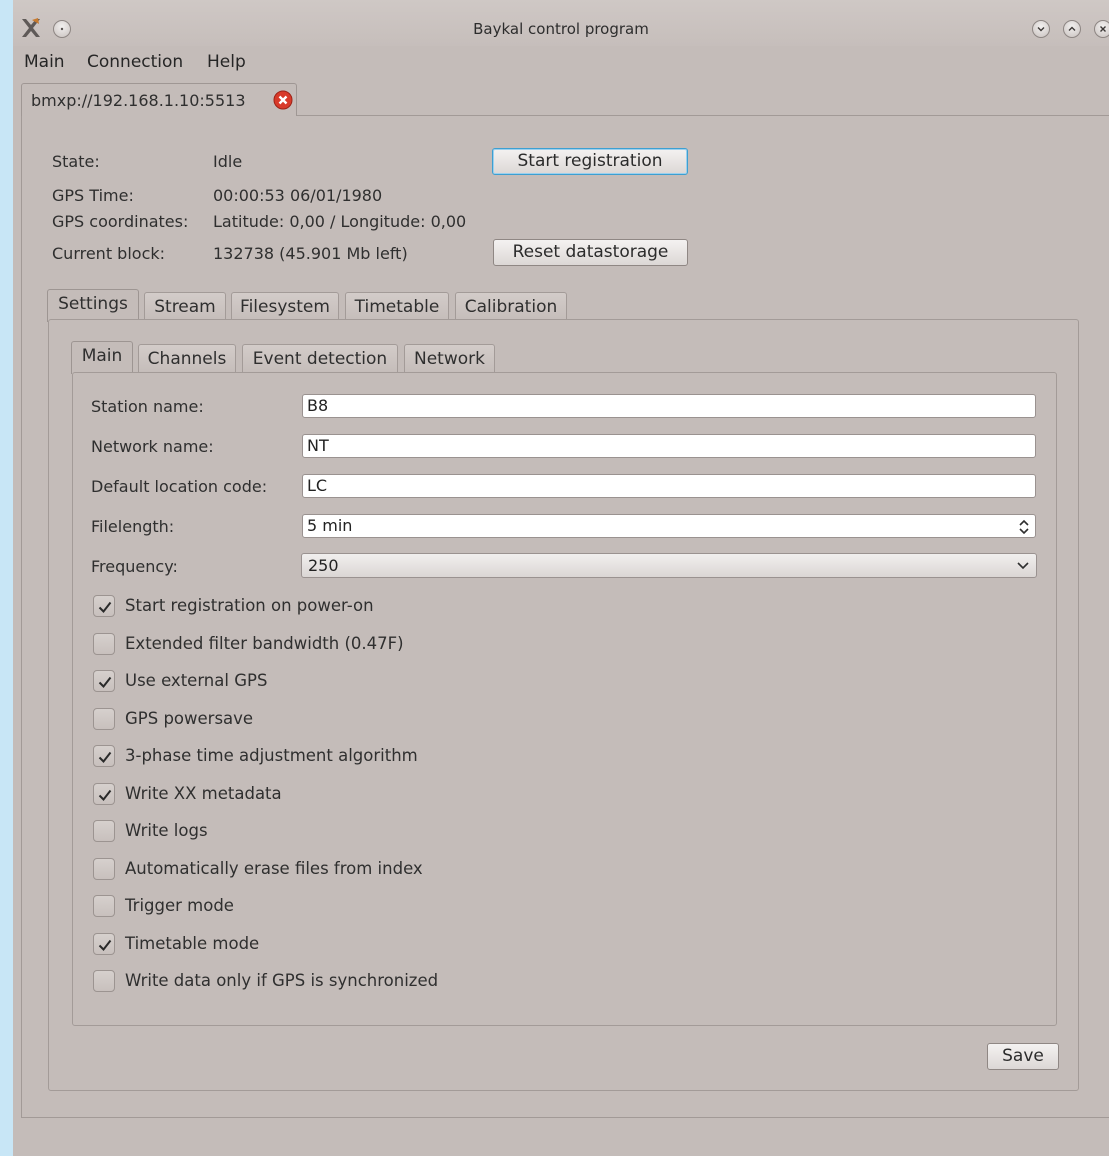  Describe the element at coordinates (133, 526) in the screenshot. I see `filelength-label: Filelength:` at that location.